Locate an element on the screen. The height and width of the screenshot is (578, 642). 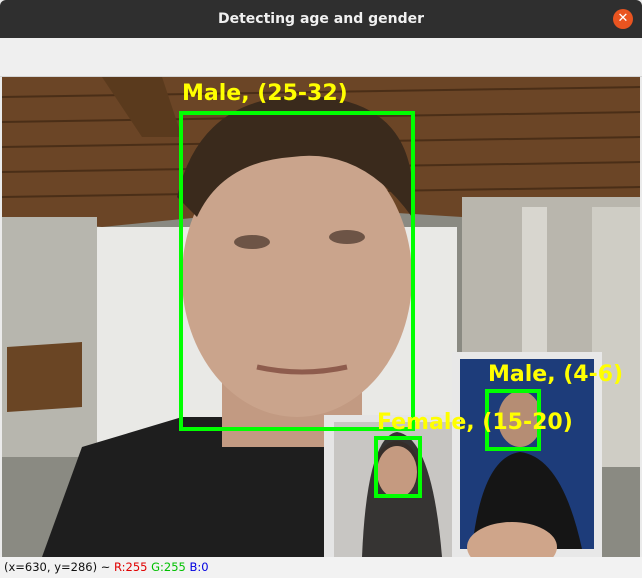
face-label-1: Male, (25-32) is located at coordinates (265, 93).